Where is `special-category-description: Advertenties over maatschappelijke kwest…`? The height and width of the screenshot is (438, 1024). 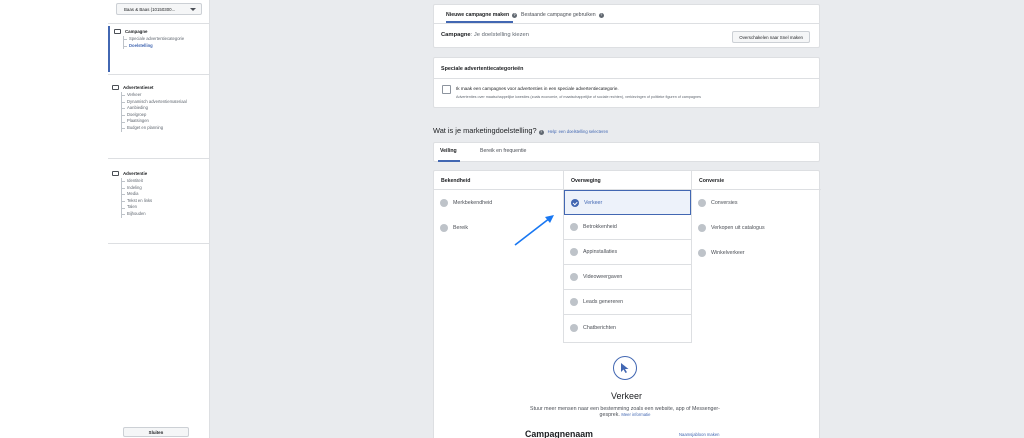
special-category-description: Advertenties over maatschappelijke kwest… is located at coordinates (578, 97).